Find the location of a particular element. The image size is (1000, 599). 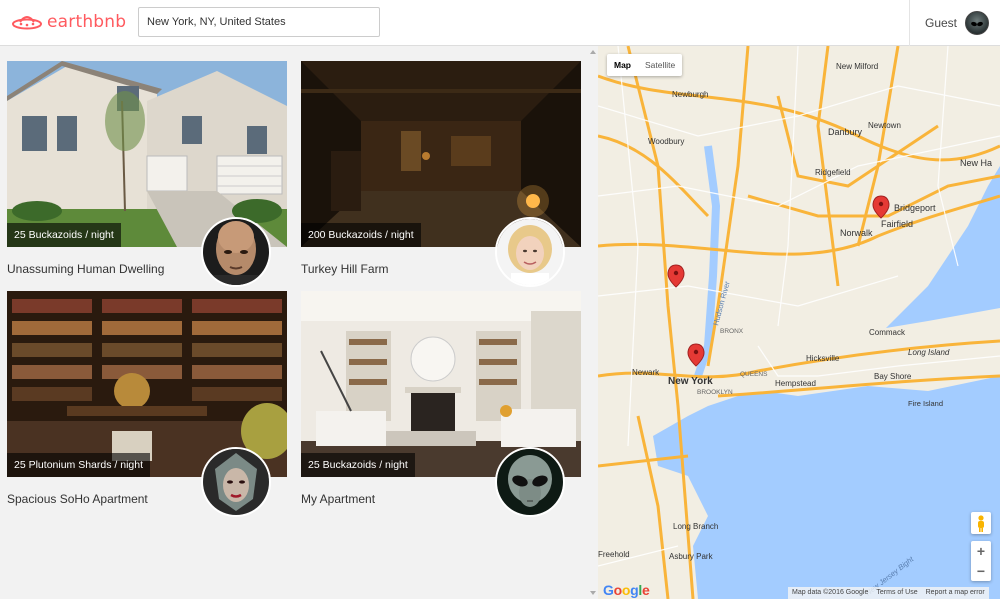

map-label: Hempstead is located at coordinates (795, 383).